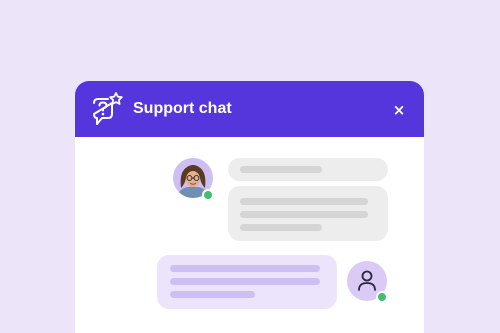  I want to click on user-message-bubble, so click(247, 282).